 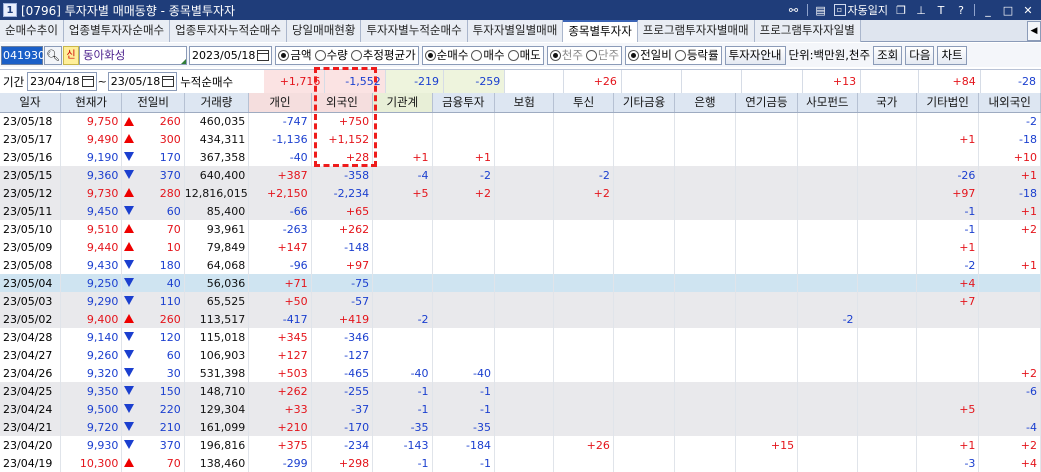 I want to click on table-row: 23/04/24 9,500 220 129,304 +33 -37 -1 -1 +5, so click(x=520, y=409).